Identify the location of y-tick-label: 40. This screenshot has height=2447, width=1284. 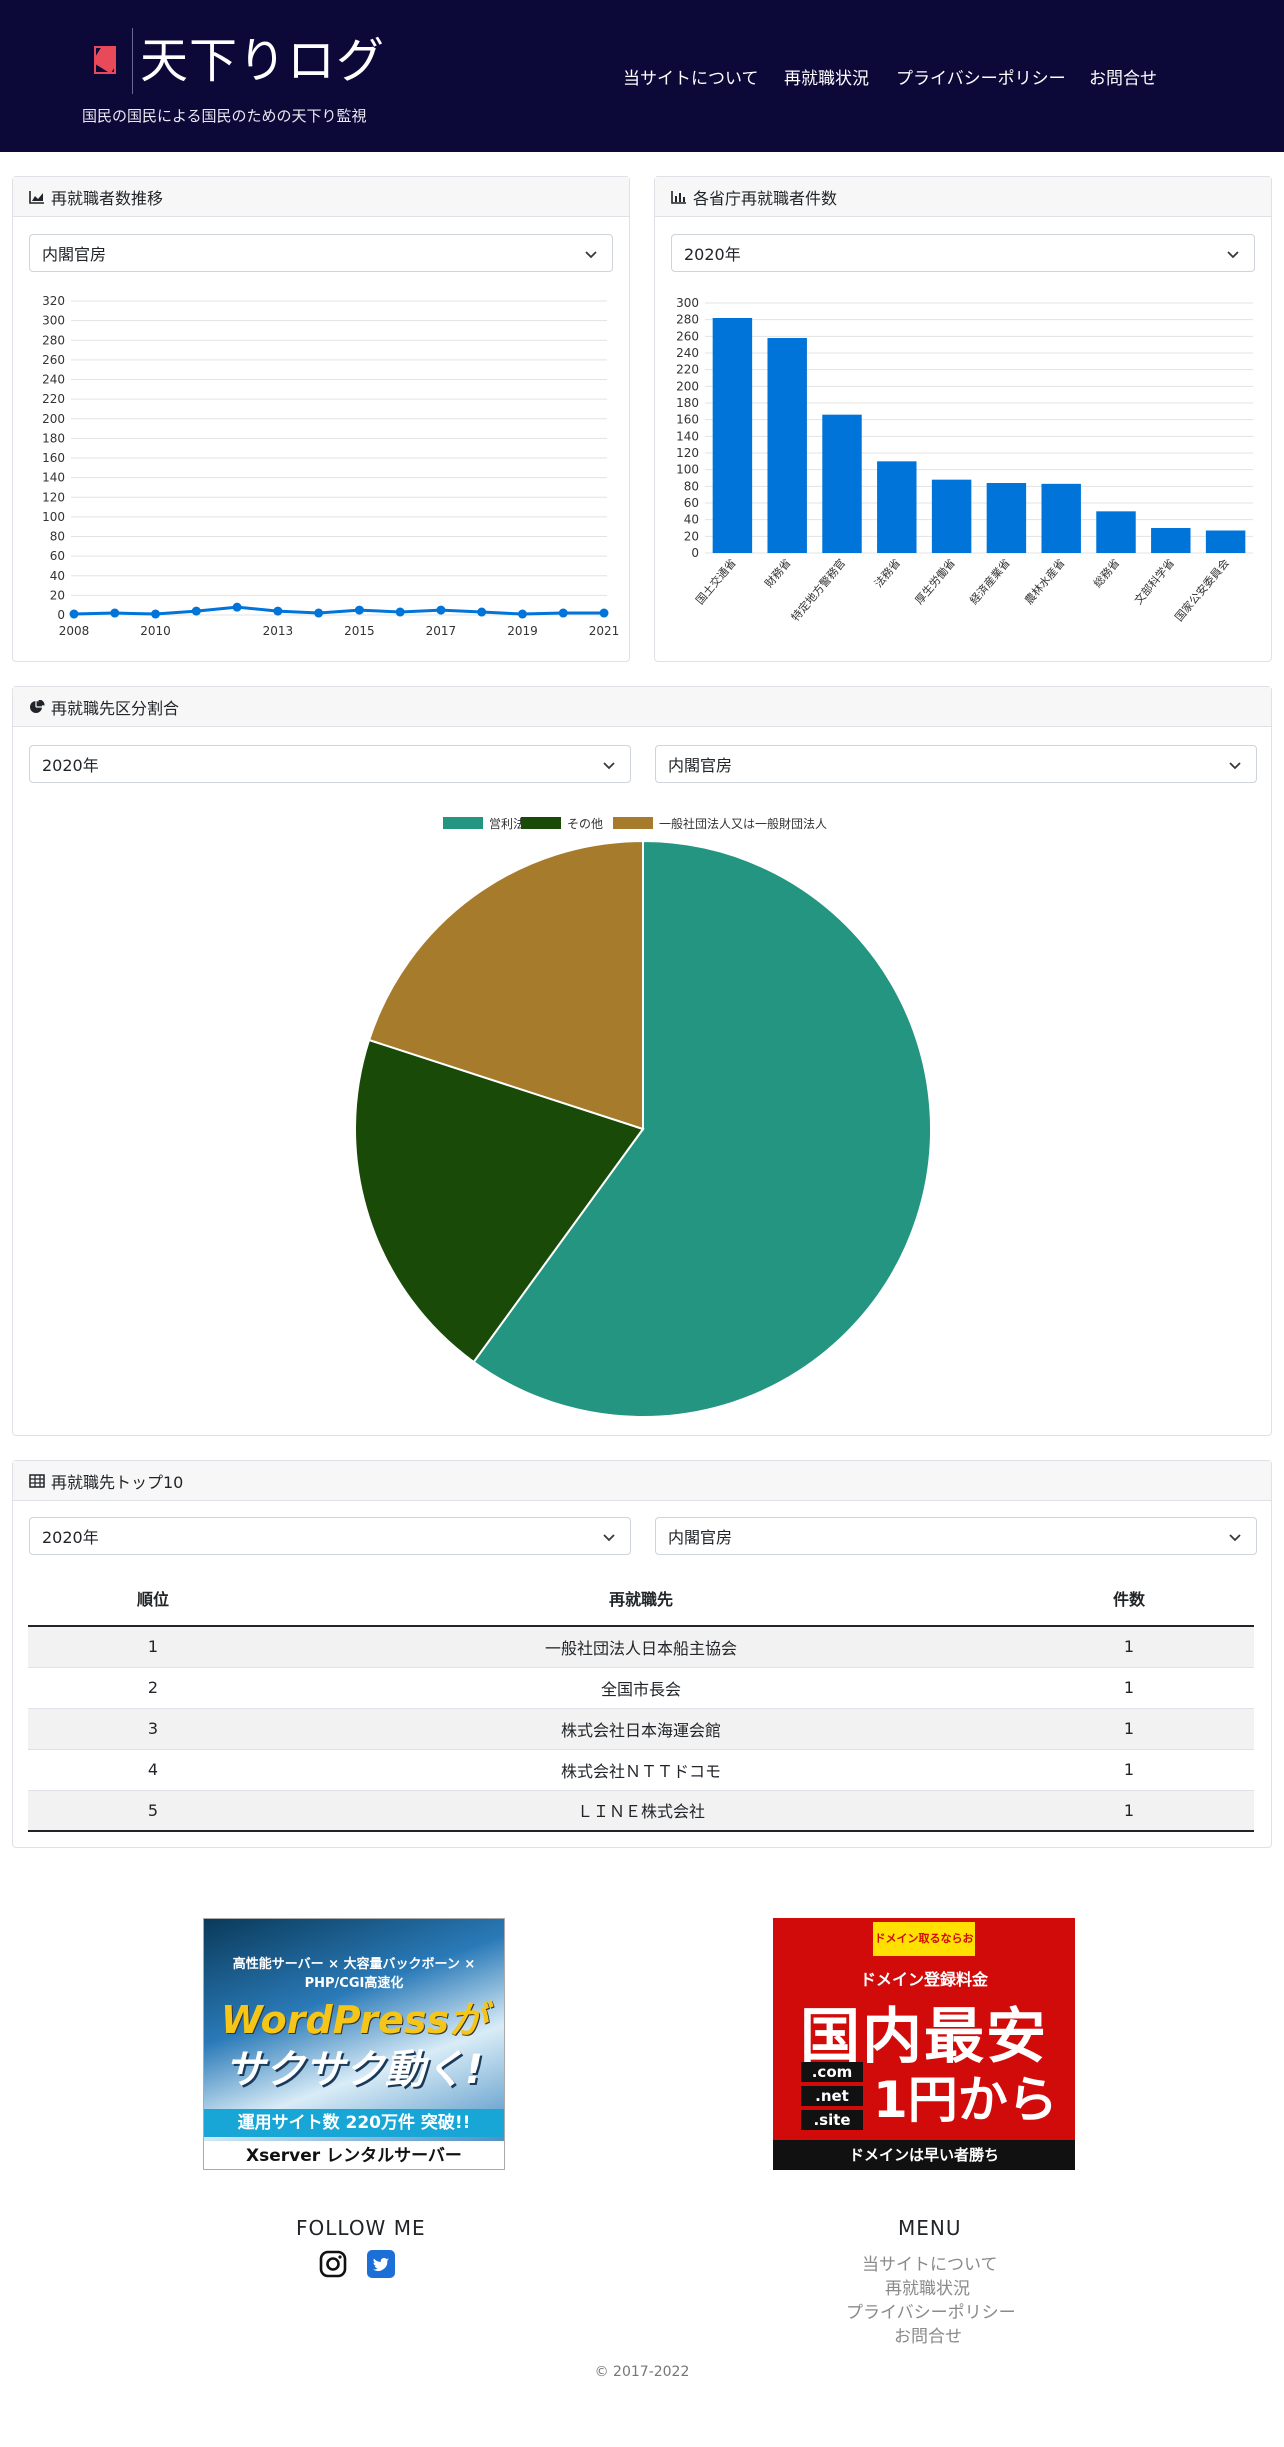
(691, 520).